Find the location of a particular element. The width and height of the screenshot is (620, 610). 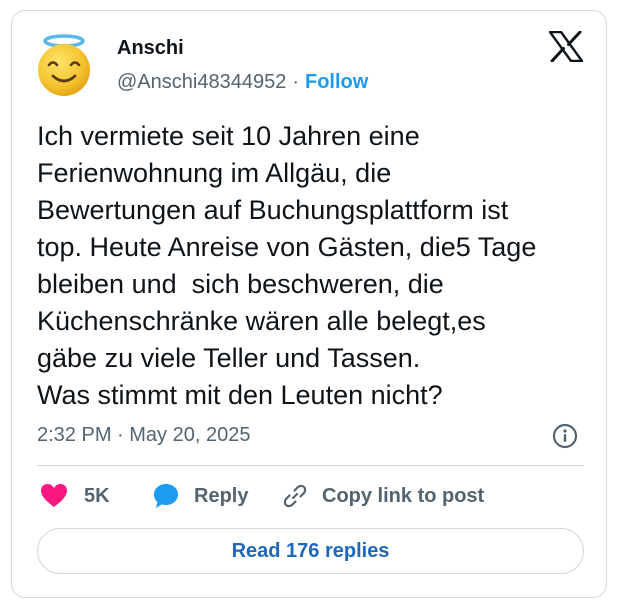

copy-link-label: Copy link to post is located at coordinates (403, 495).